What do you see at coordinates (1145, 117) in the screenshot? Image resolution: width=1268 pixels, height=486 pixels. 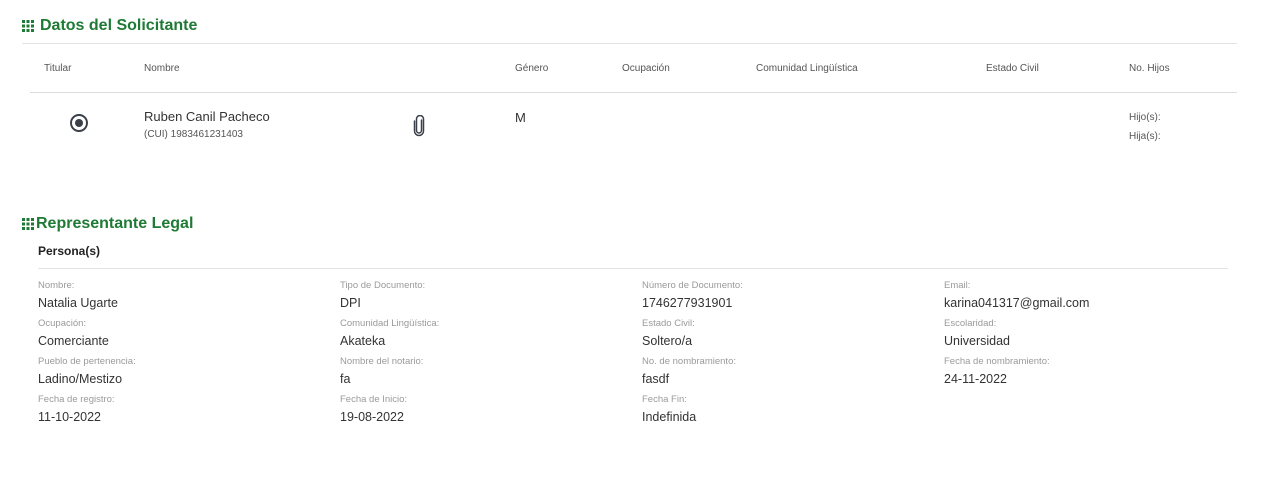 I see `hijos-label: Hijo(s):` at bounding box center [1145, 117].